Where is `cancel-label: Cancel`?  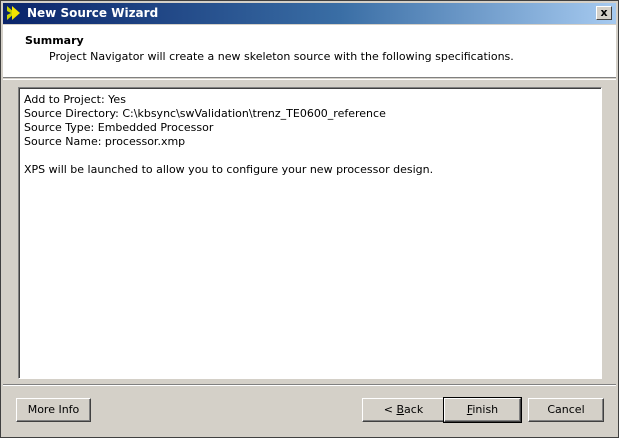 cancel-label: Cancel is located at coordinates (566, 409).